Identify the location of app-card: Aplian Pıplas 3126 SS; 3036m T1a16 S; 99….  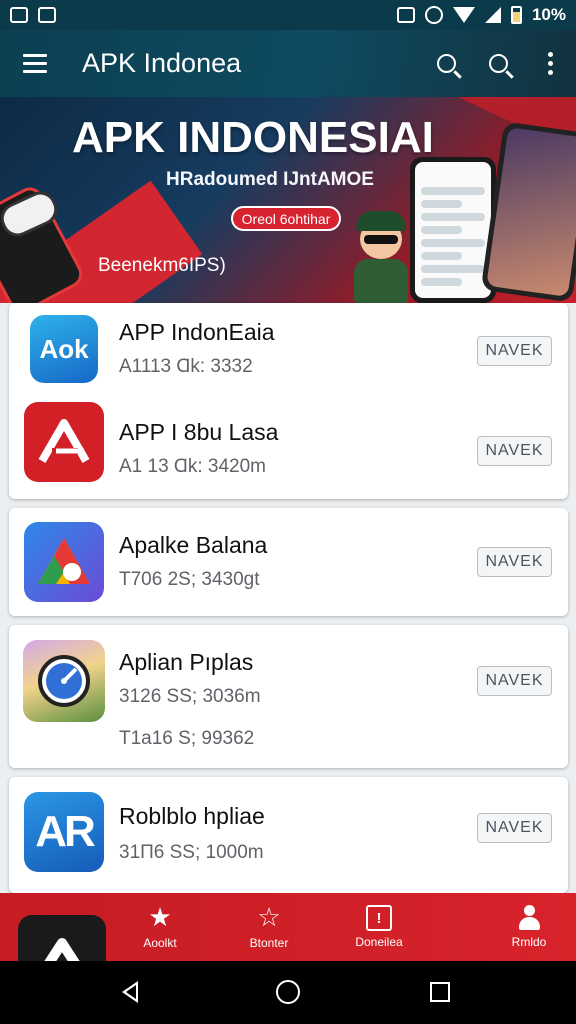
(288, 696).